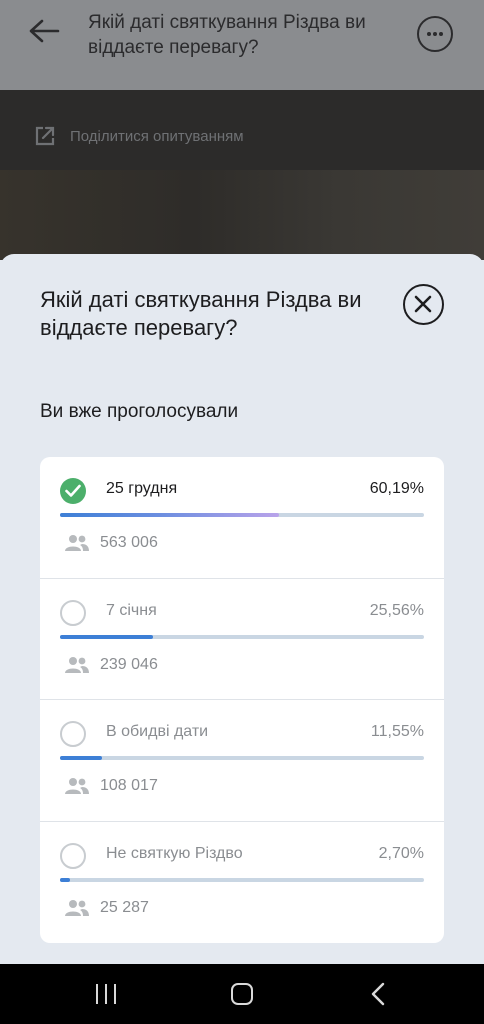 The height and width of the screenshot is (1024, 484). I want to click on system-nav-bar, so click(242, 994).